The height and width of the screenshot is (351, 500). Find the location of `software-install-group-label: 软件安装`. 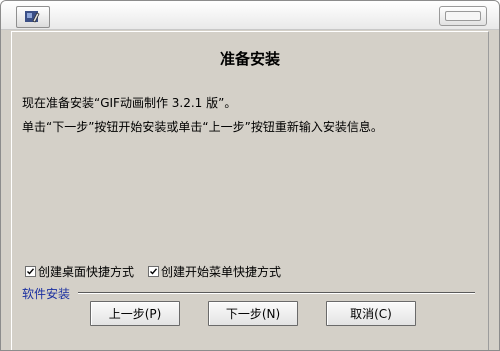

software-install-group-label: 软件安装 is located at coordinates (46, 294).